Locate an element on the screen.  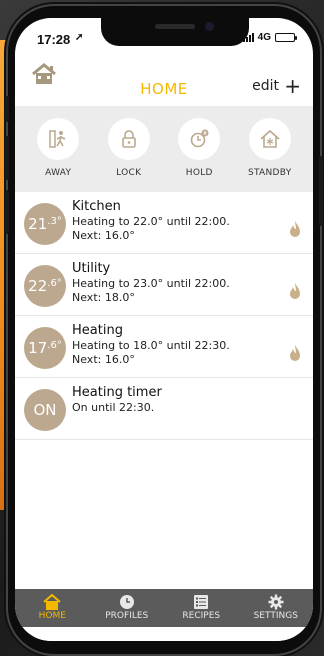
tab-label: RECIPES is located at coordinates (201, 616).